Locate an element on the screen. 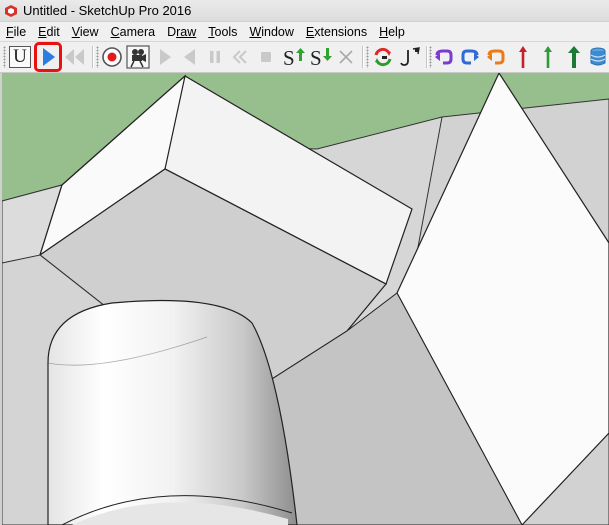  scene-up-icon: S is located at coordinates (293, 58).